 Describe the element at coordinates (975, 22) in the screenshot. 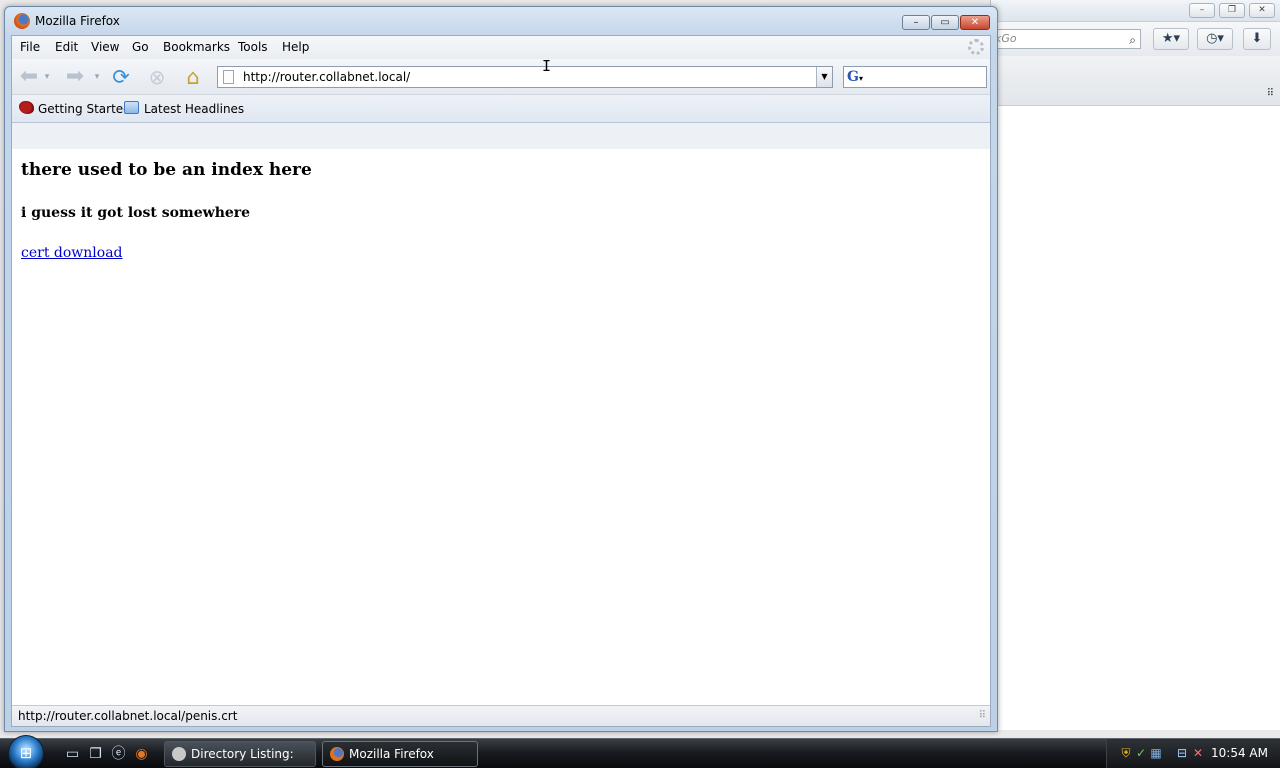

I see `close-button: ✕` at that location.